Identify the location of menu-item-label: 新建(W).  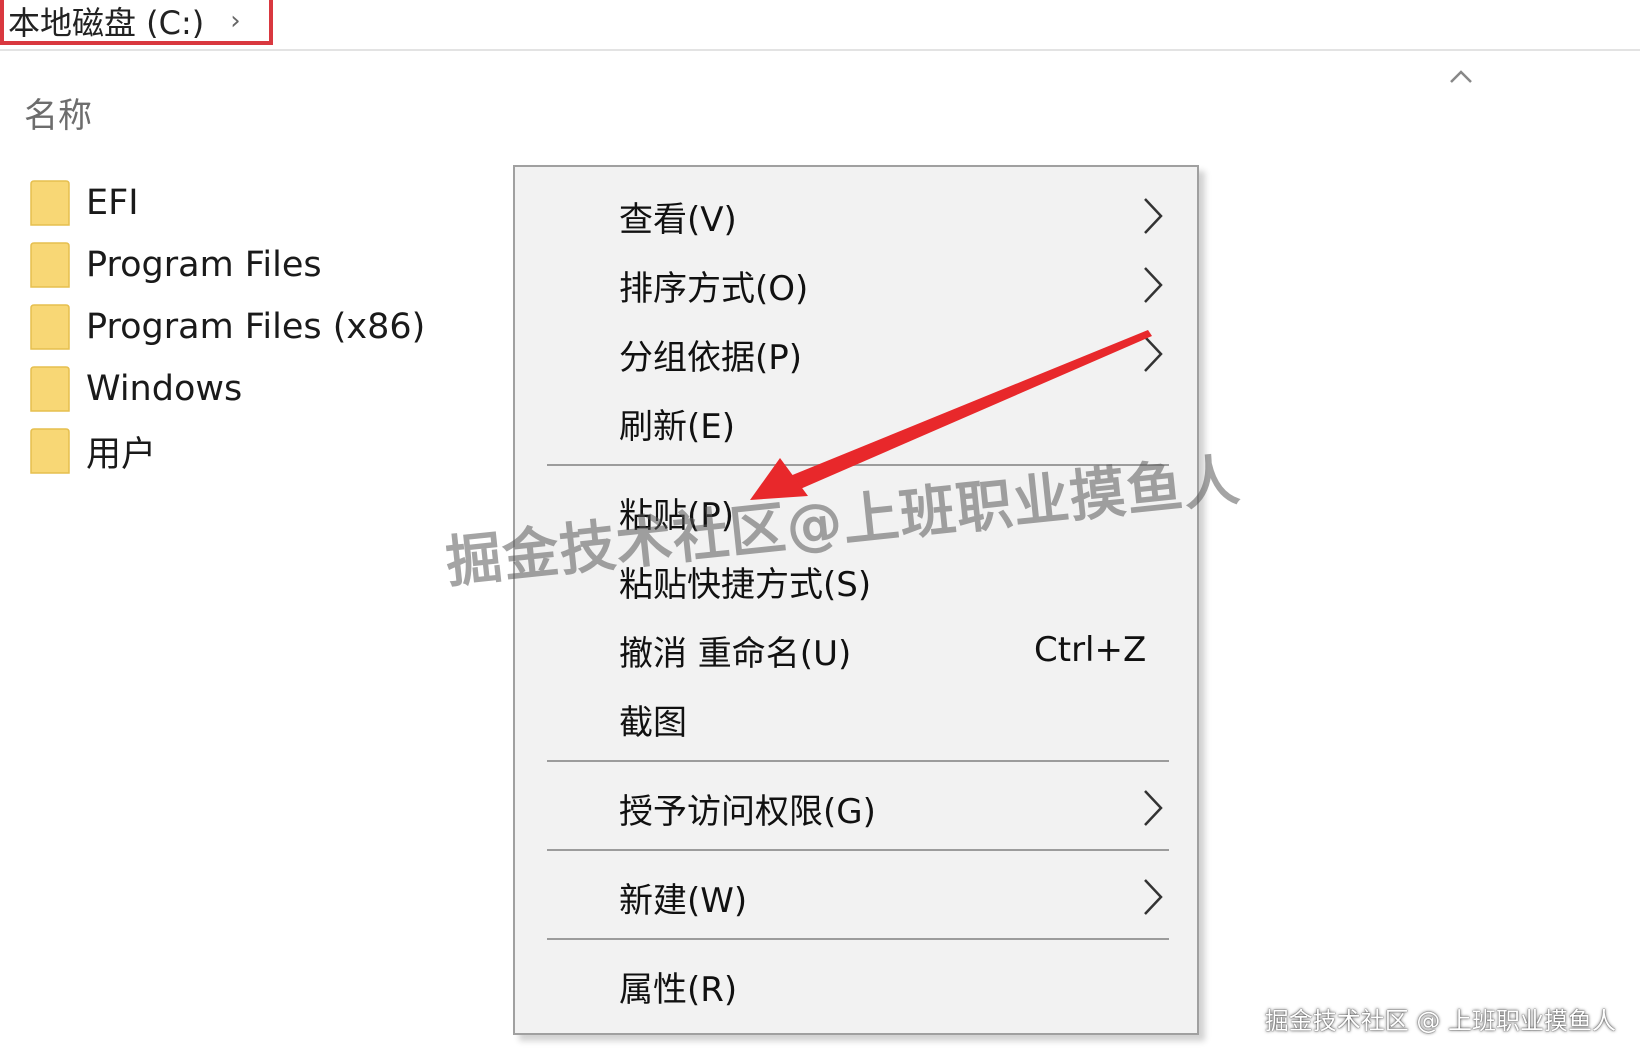
(683, 900).